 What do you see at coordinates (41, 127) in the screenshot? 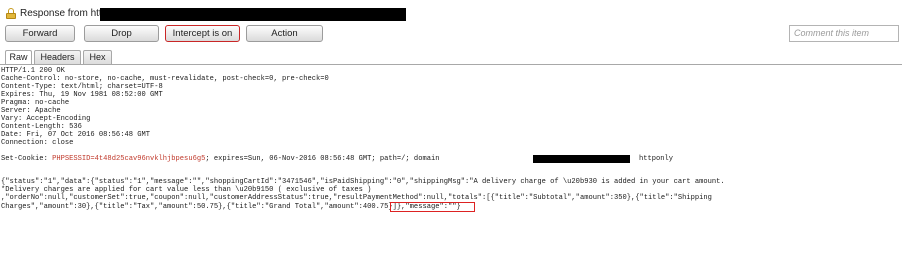
I see `header-line: Content-Length: 536` at bounding box center [41, 127].